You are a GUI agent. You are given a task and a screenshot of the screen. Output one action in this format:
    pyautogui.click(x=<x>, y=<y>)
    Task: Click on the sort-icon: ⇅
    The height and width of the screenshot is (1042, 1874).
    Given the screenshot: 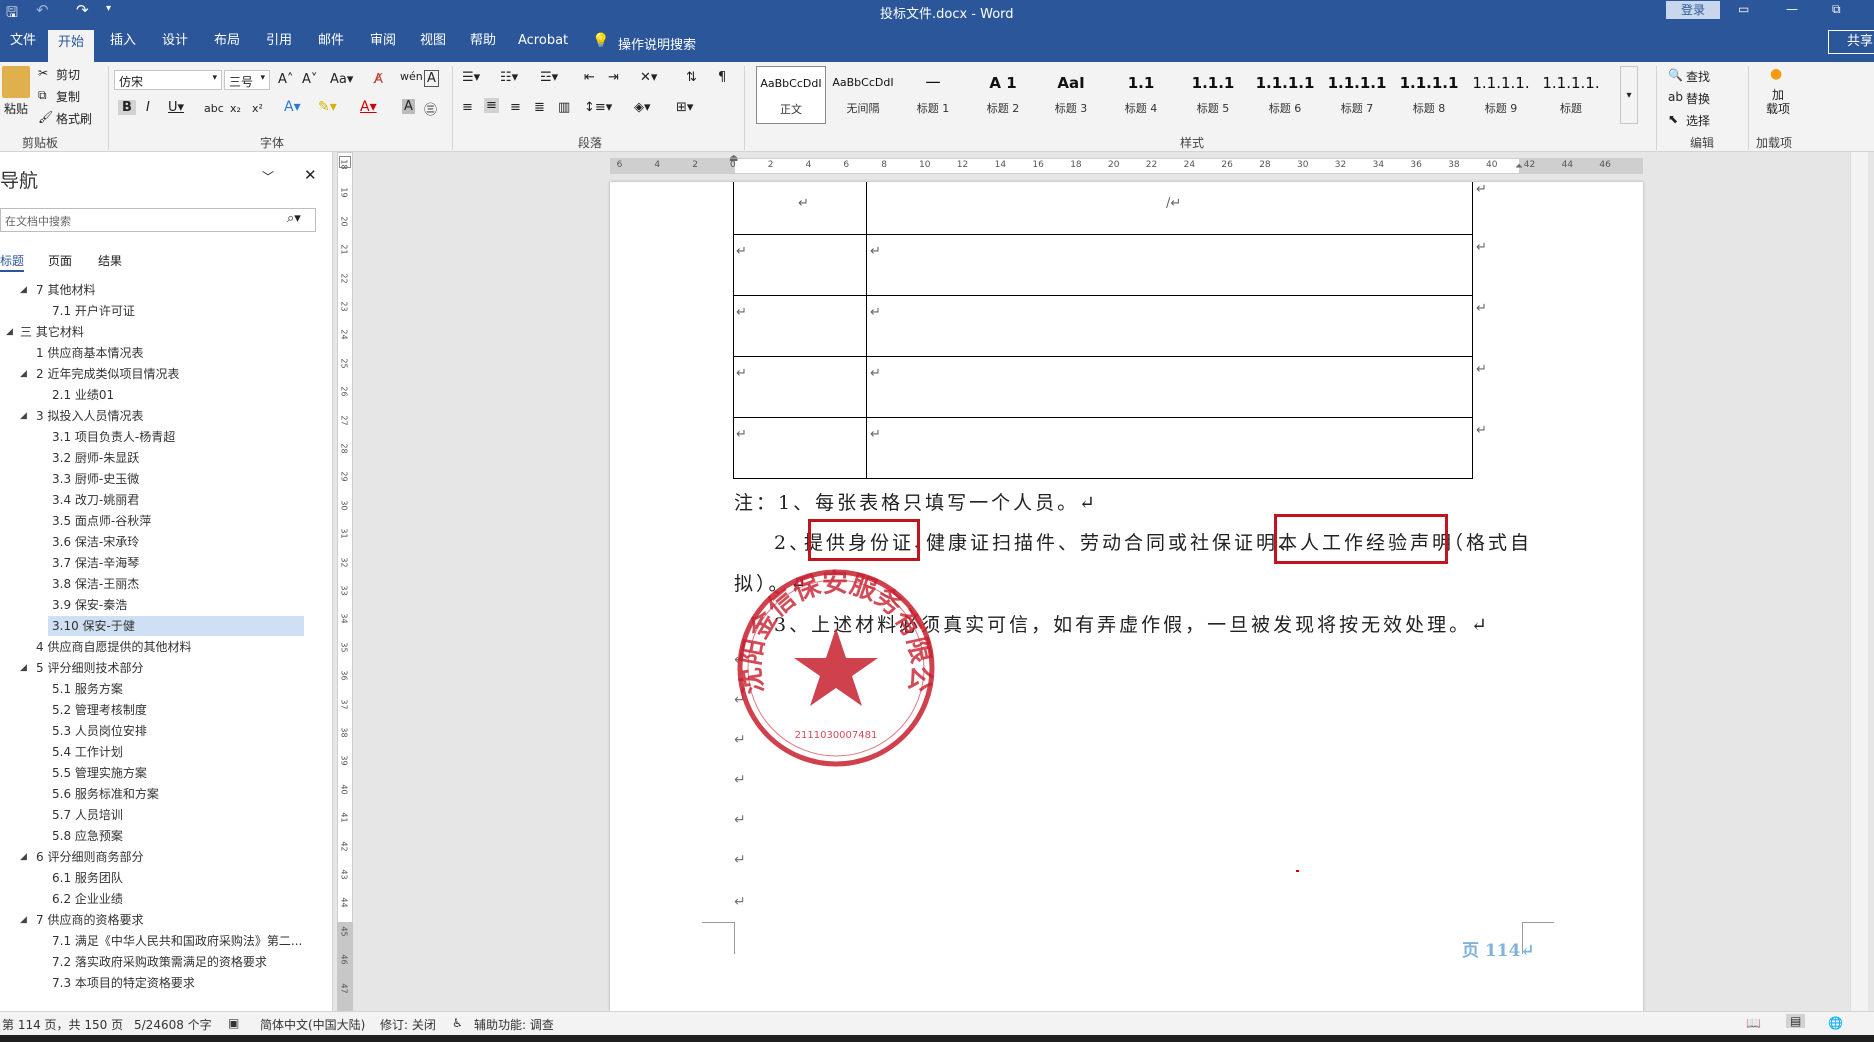 What is the action you would take?
    pyautogui.click(x=691, y=77)
    